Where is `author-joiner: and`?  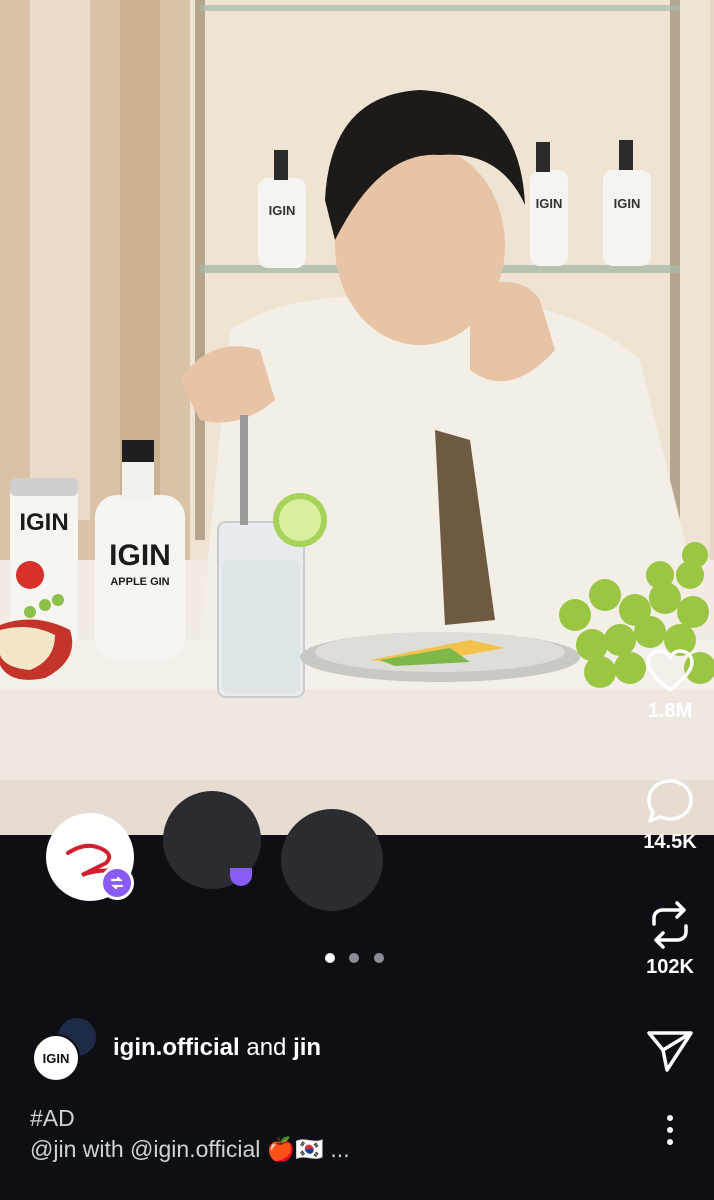
author-joiner: and is located at coordinates (266, 1047).